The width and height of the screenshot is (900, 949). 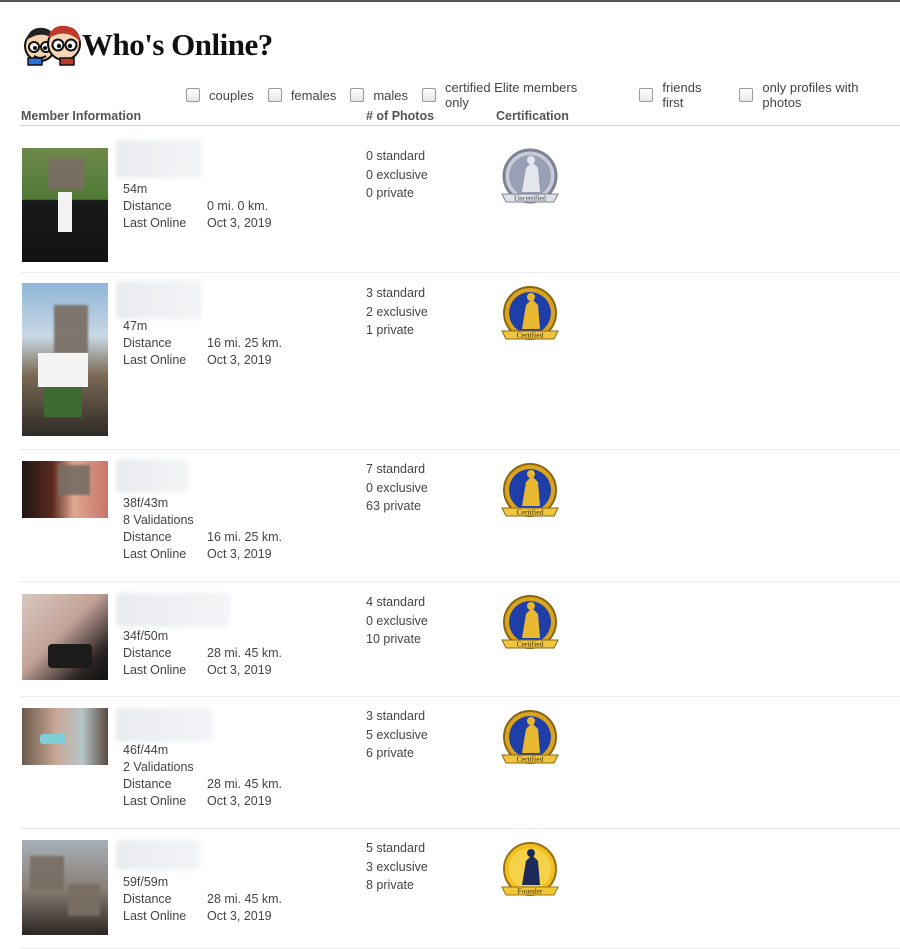 I want to click on filter-label: males, so click(x=391, y=95).